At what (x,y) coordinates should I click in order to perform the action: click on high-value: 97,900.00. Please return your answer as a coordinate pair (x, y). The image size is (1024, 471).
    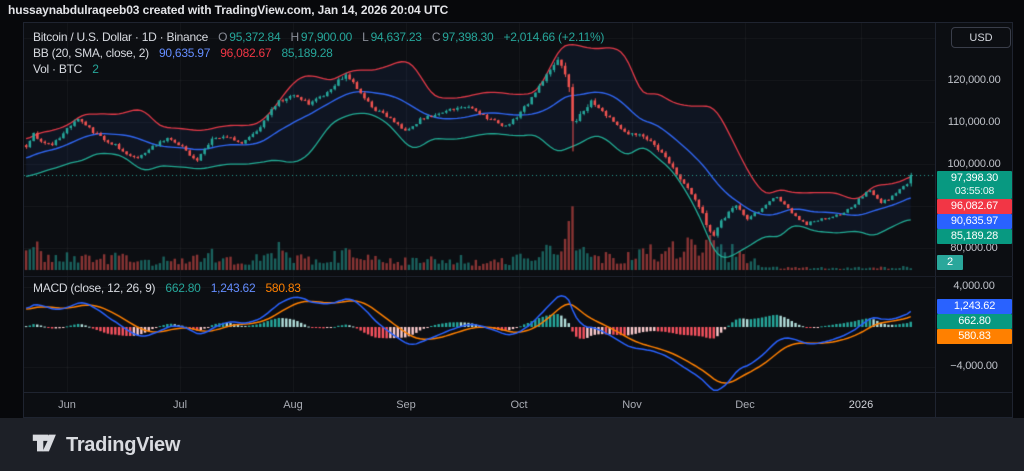
    Looking at the image, I should click on (326, 37).